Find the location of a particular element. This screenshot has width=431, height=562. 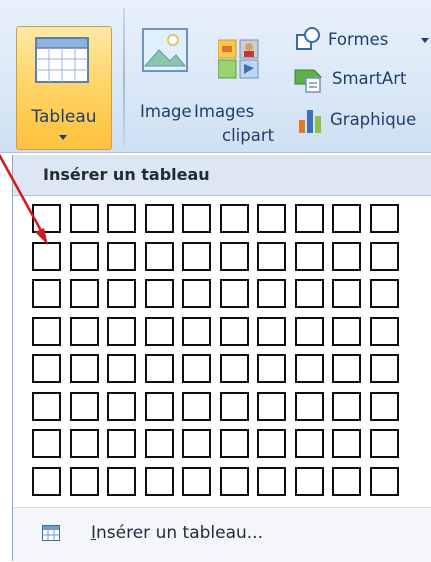

image-label: Image is located at coordinates (166, 111).